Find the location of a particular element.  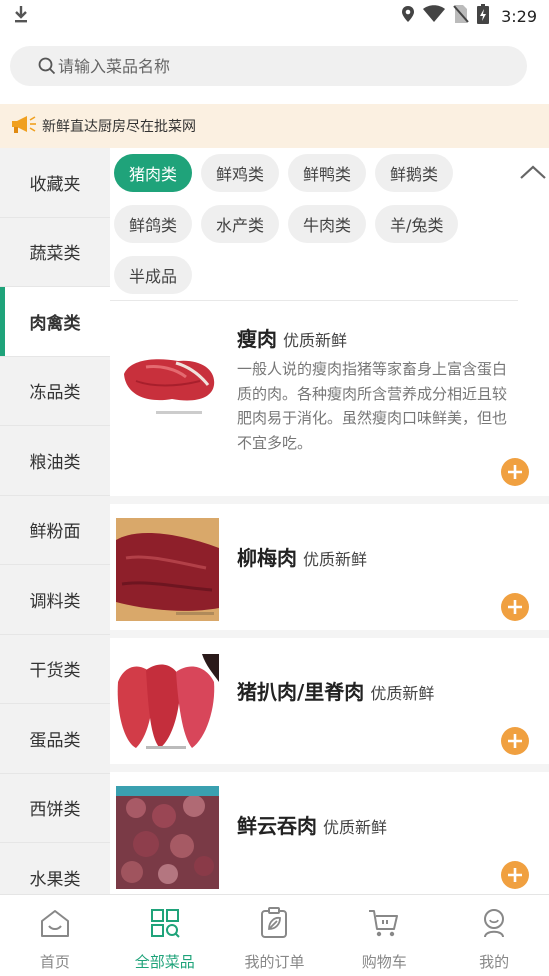

sidebar-item-label: 粮油类 is located at coordinates (55, 462).